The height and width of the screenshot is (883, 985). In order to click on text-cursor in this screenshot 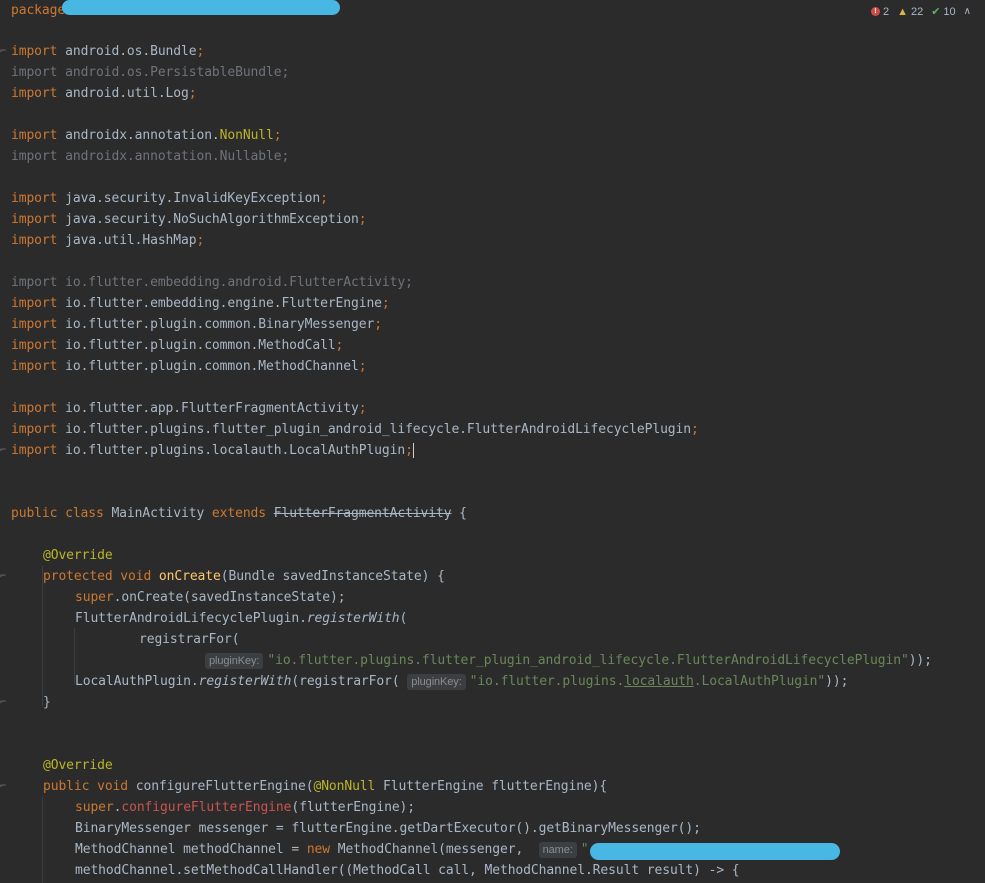, I will do `click(413, 450)`.